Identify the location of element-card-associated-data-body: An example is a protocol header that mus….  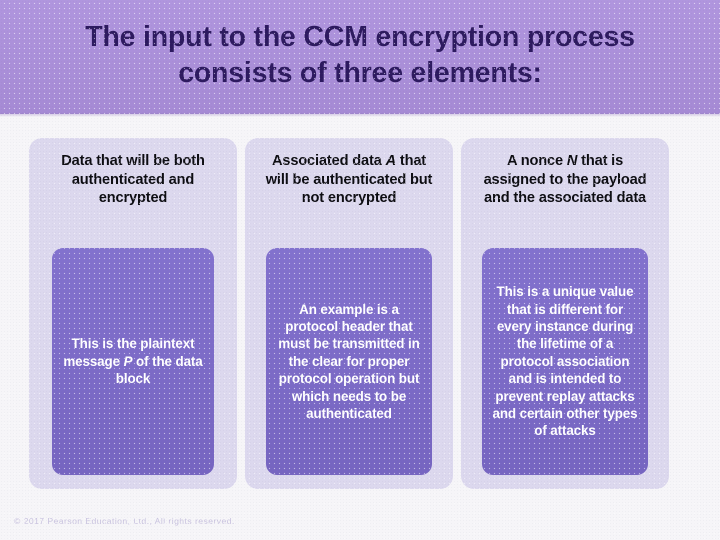
(349, 361).